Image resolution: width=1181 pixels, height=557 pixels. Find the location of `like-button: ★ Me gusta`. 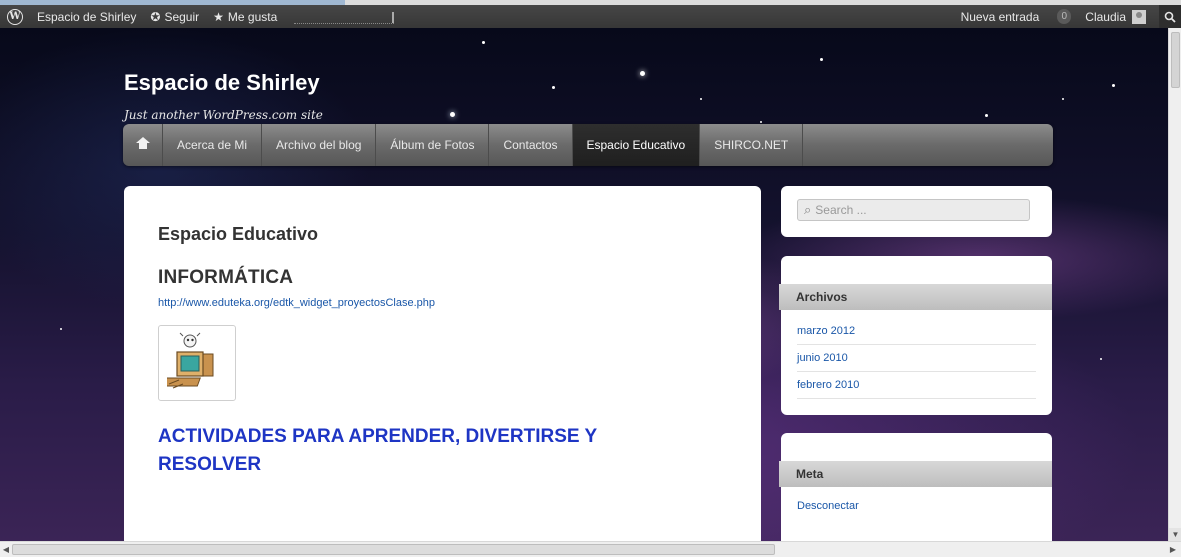

like-button: ★ Me gusta is located at coordinates (245, 16).